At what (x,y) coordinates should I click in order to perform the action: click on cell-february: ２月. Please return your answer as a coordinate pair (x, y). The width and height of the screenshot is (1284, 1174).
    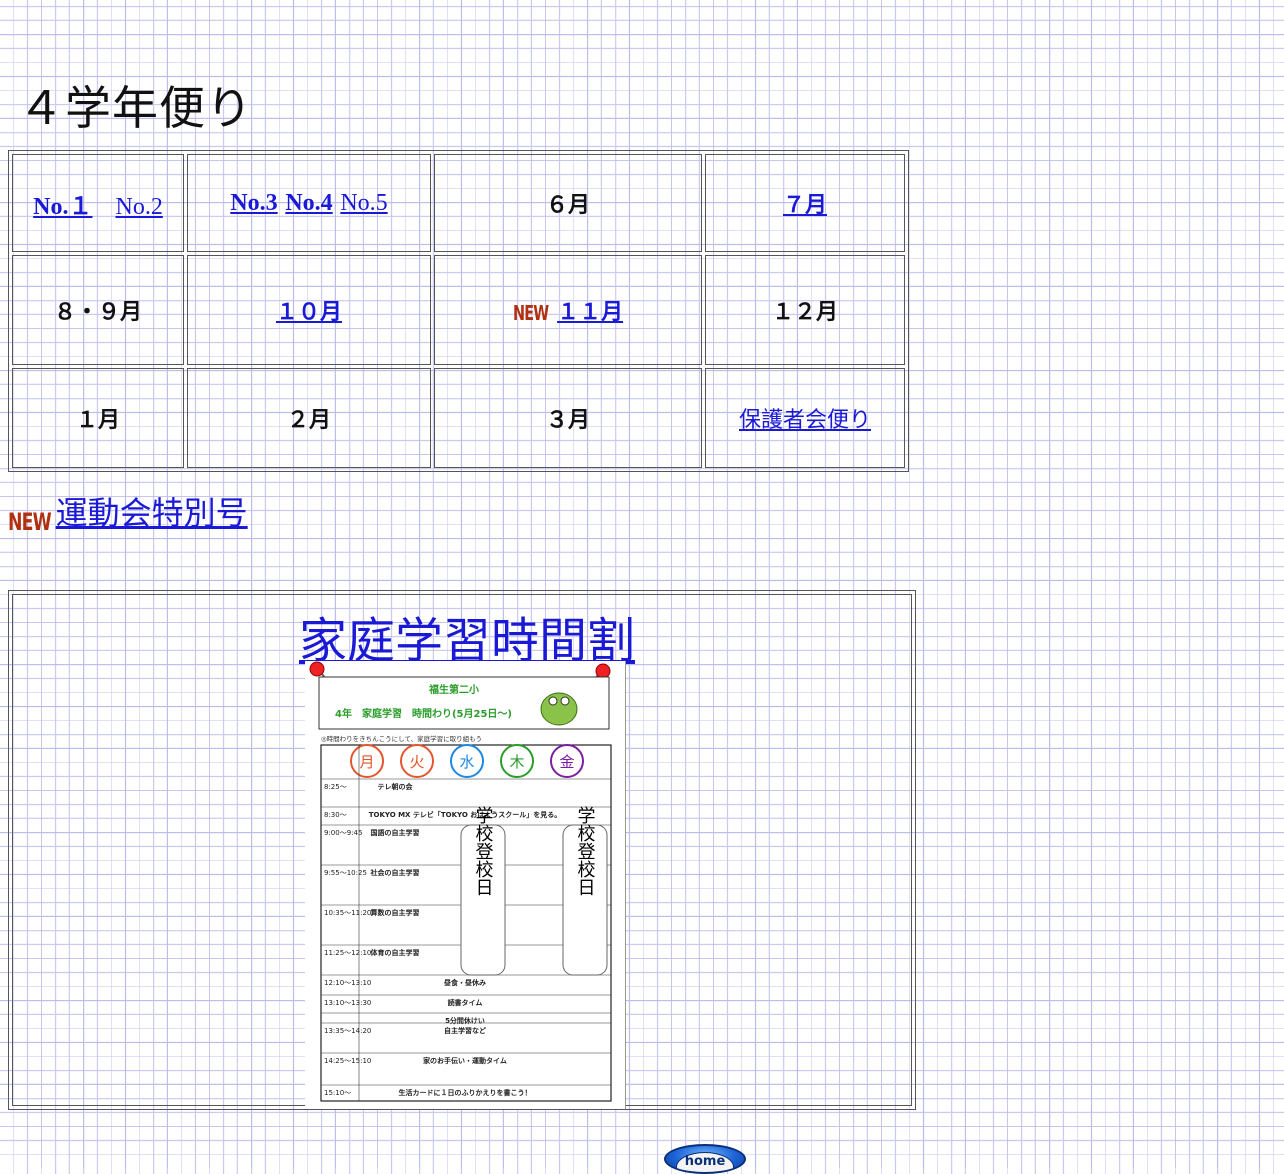
    Looking at the image, I should click on (309, 418).